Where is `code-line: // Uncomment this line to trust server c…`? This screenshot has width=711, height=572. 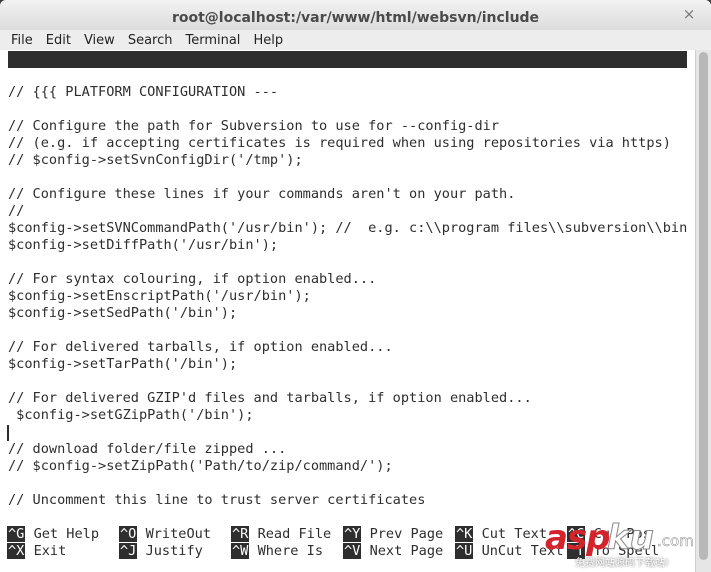
code-line: // Uncomment this line to trust server c… is located at coordinates (217, 500).